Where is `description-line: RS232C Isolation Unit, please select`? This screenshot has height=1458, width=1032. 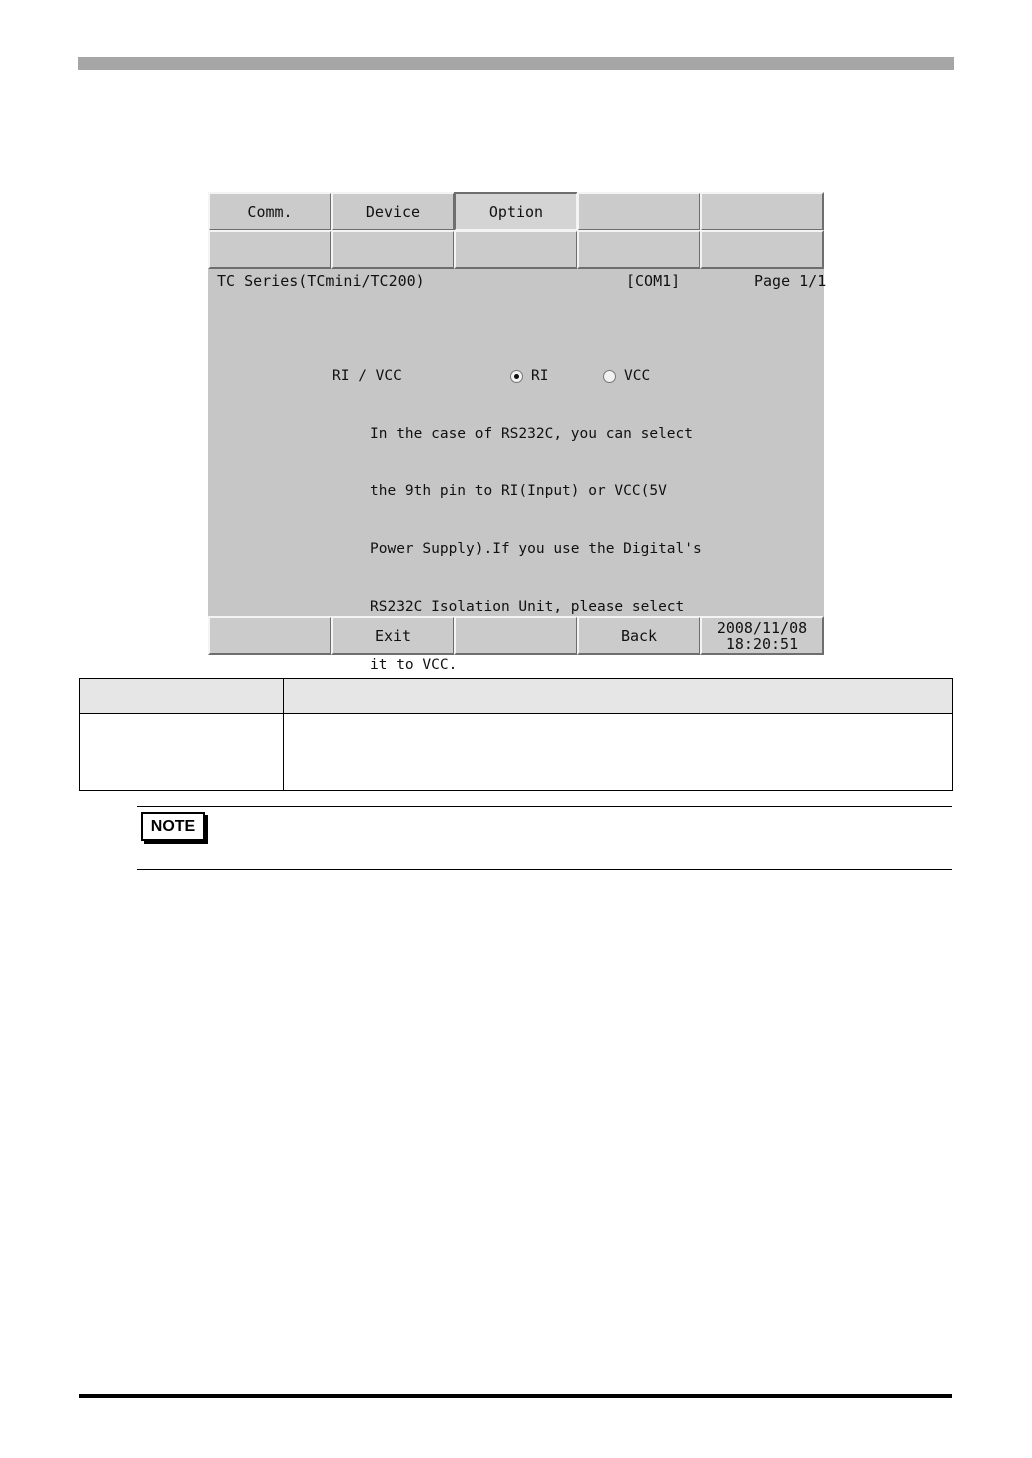 description-line: RS232C Isolation Unit, please select is located at coordinates (527, 607).